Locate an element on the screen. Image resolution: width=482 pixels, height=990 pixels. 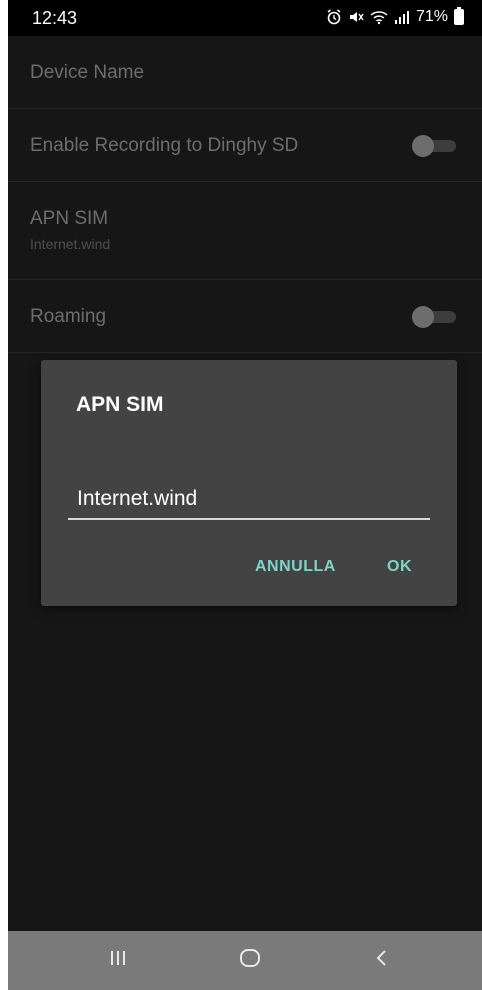
setting-recording: Enable Recording to Dinghy SD is located at coordinates (245, 145).